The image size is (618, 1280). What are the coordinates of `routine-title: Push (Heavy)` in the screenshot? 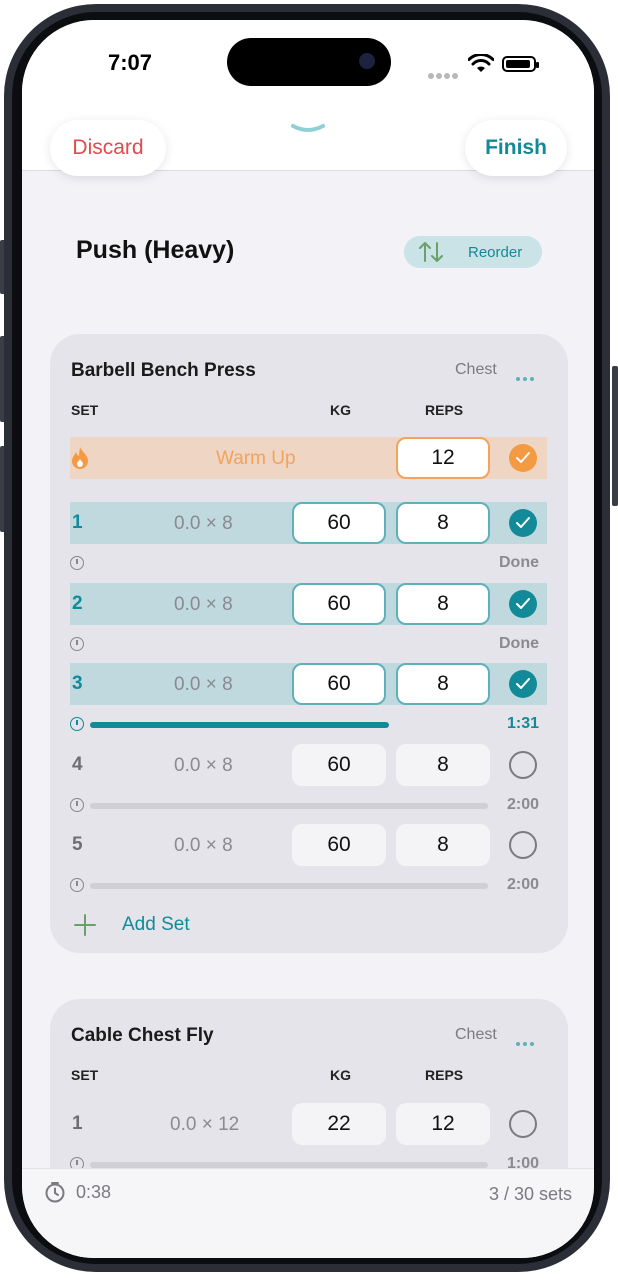 It's located at (155, 250).